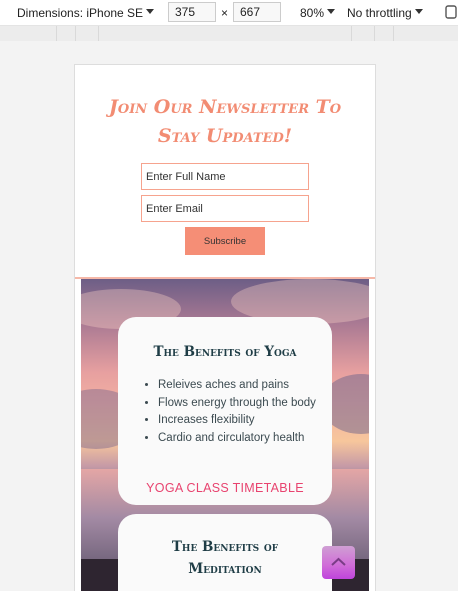 The image size is (458, 591). I want to click on chevron-up-icon, so click(338, 561).